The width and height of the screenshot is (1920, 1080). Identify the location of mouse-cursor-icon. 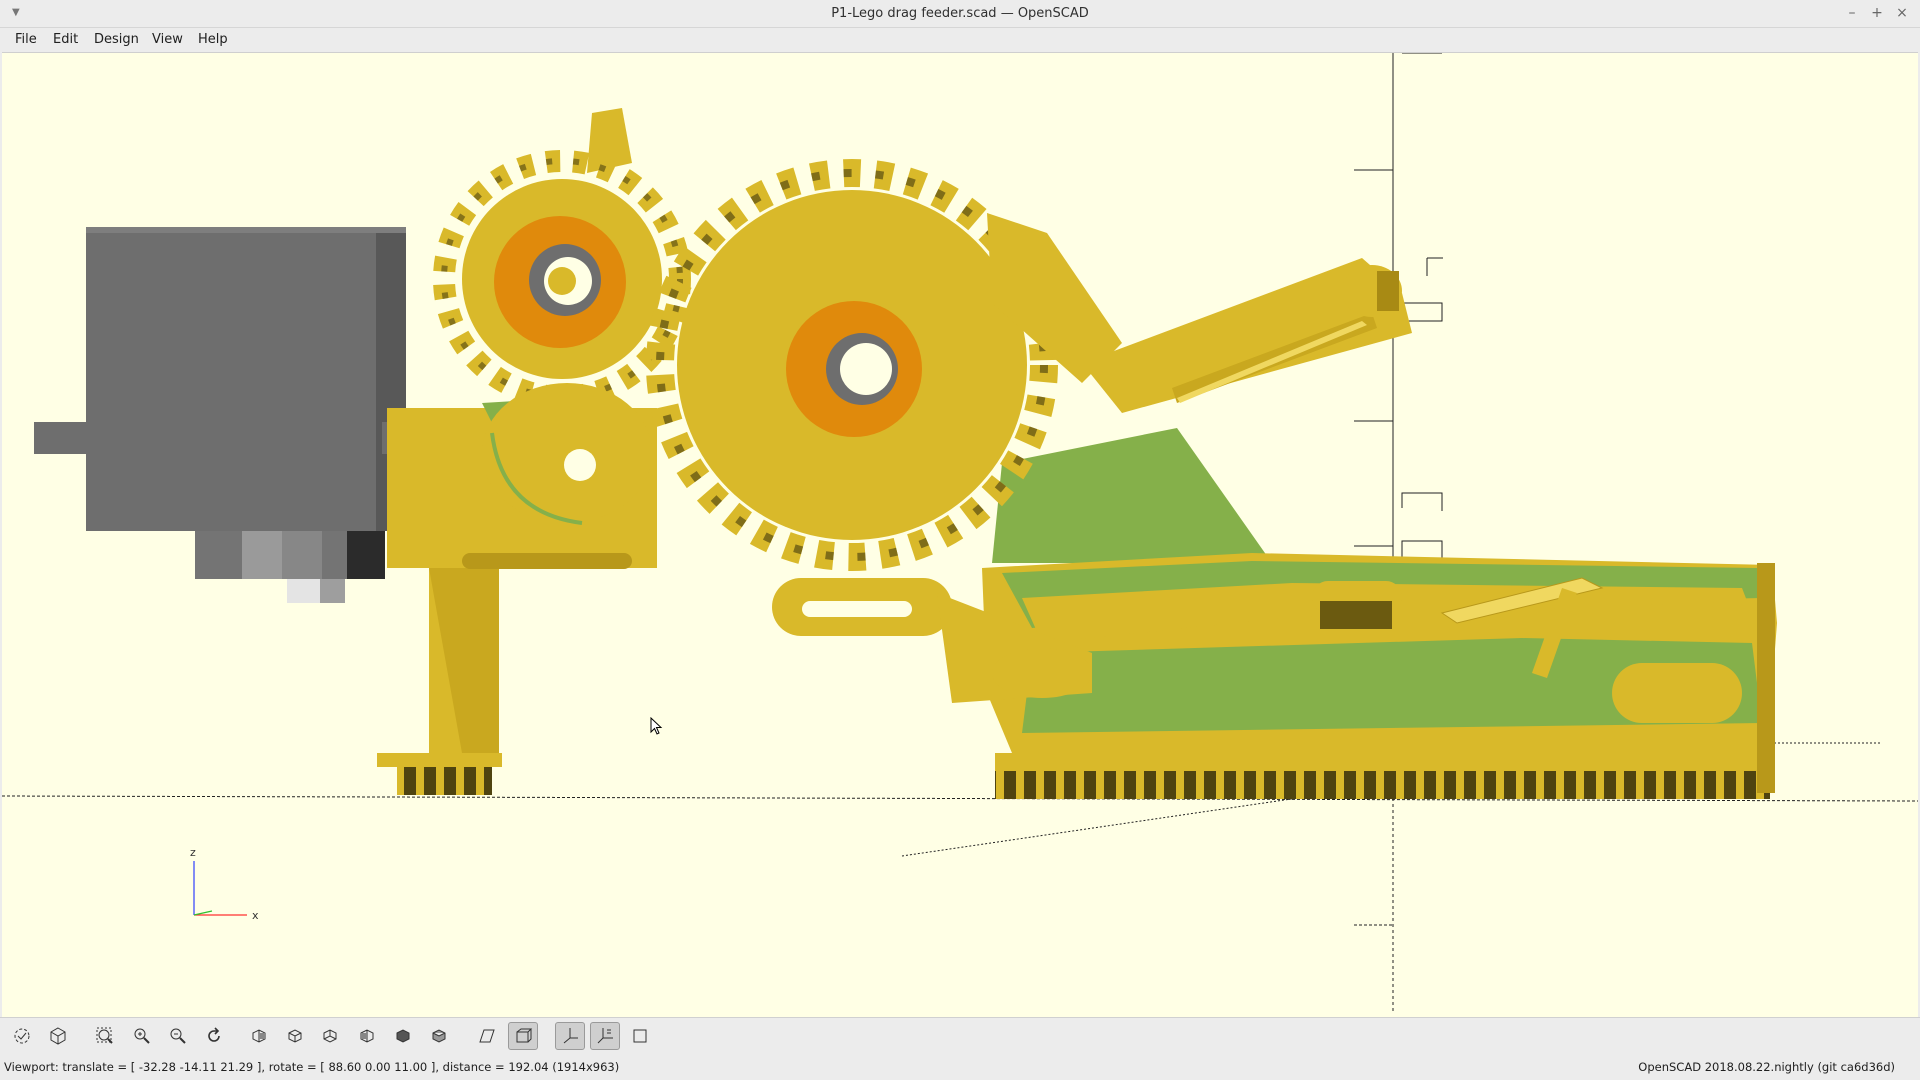
(656, 726).